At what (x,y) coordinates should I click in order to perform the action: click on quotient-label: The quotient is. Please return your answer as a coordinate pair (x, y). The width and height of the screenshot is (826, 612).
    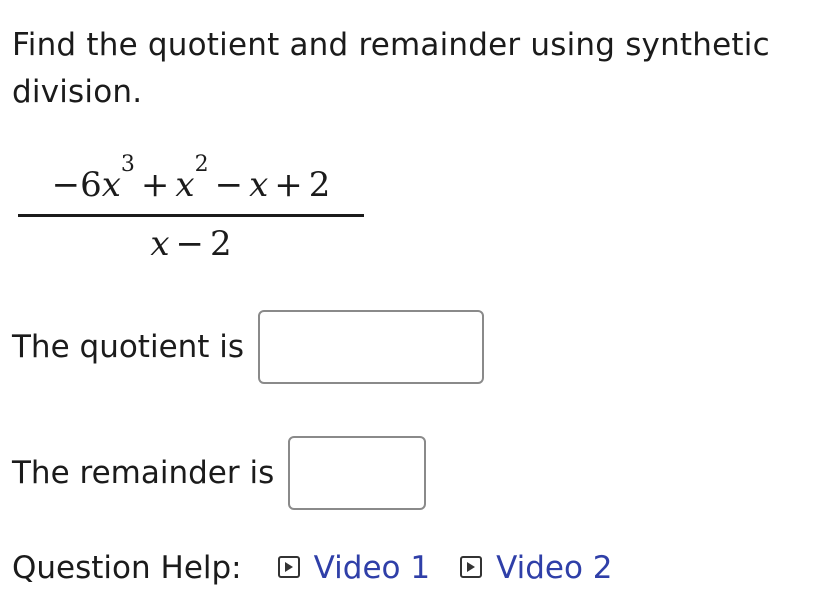
    Looking at the image, I should click on (128, 347).